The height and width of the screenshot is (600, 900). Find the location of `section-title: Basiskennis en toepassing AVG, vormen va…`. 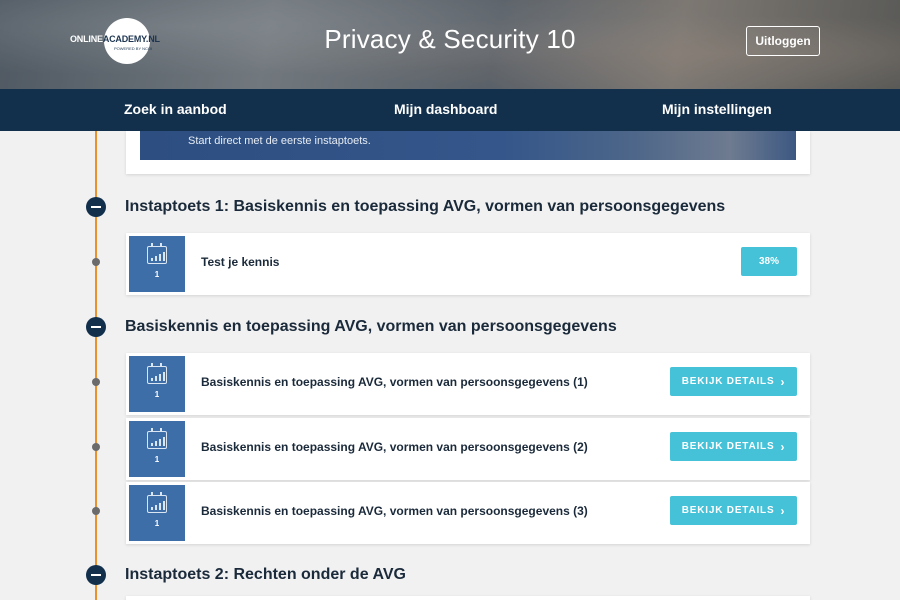

section-title: Basiskennis en toepassing AVG, vormen va… is located at coordinates (371, 326).